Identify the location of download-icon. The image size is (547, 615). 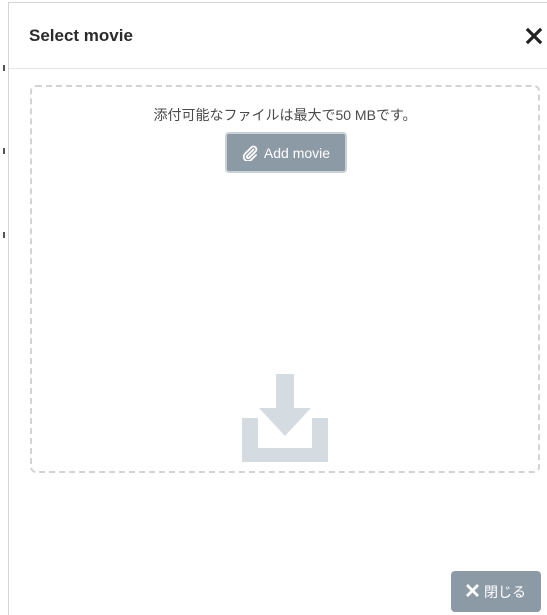
(285, 418).